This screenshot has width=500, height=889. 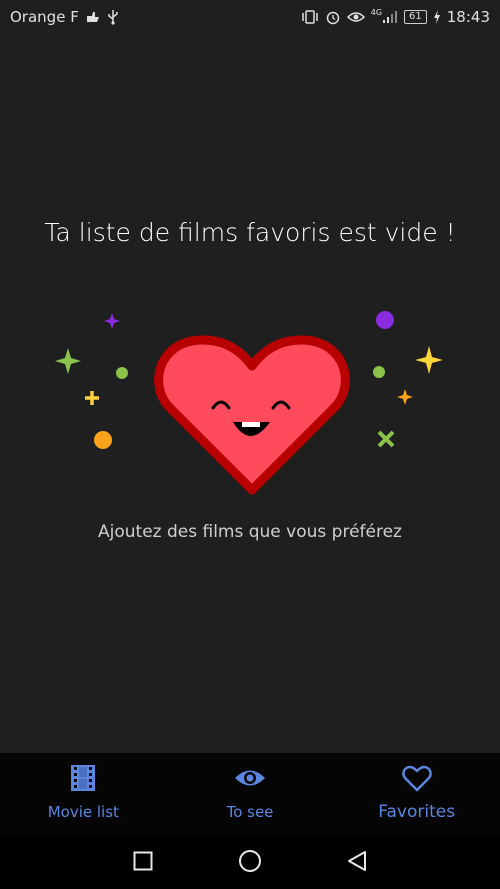 What do you see at coordinates (83, 780) in the screenshot?
I see `film-strip-icon` at bounding box center [83, 780].